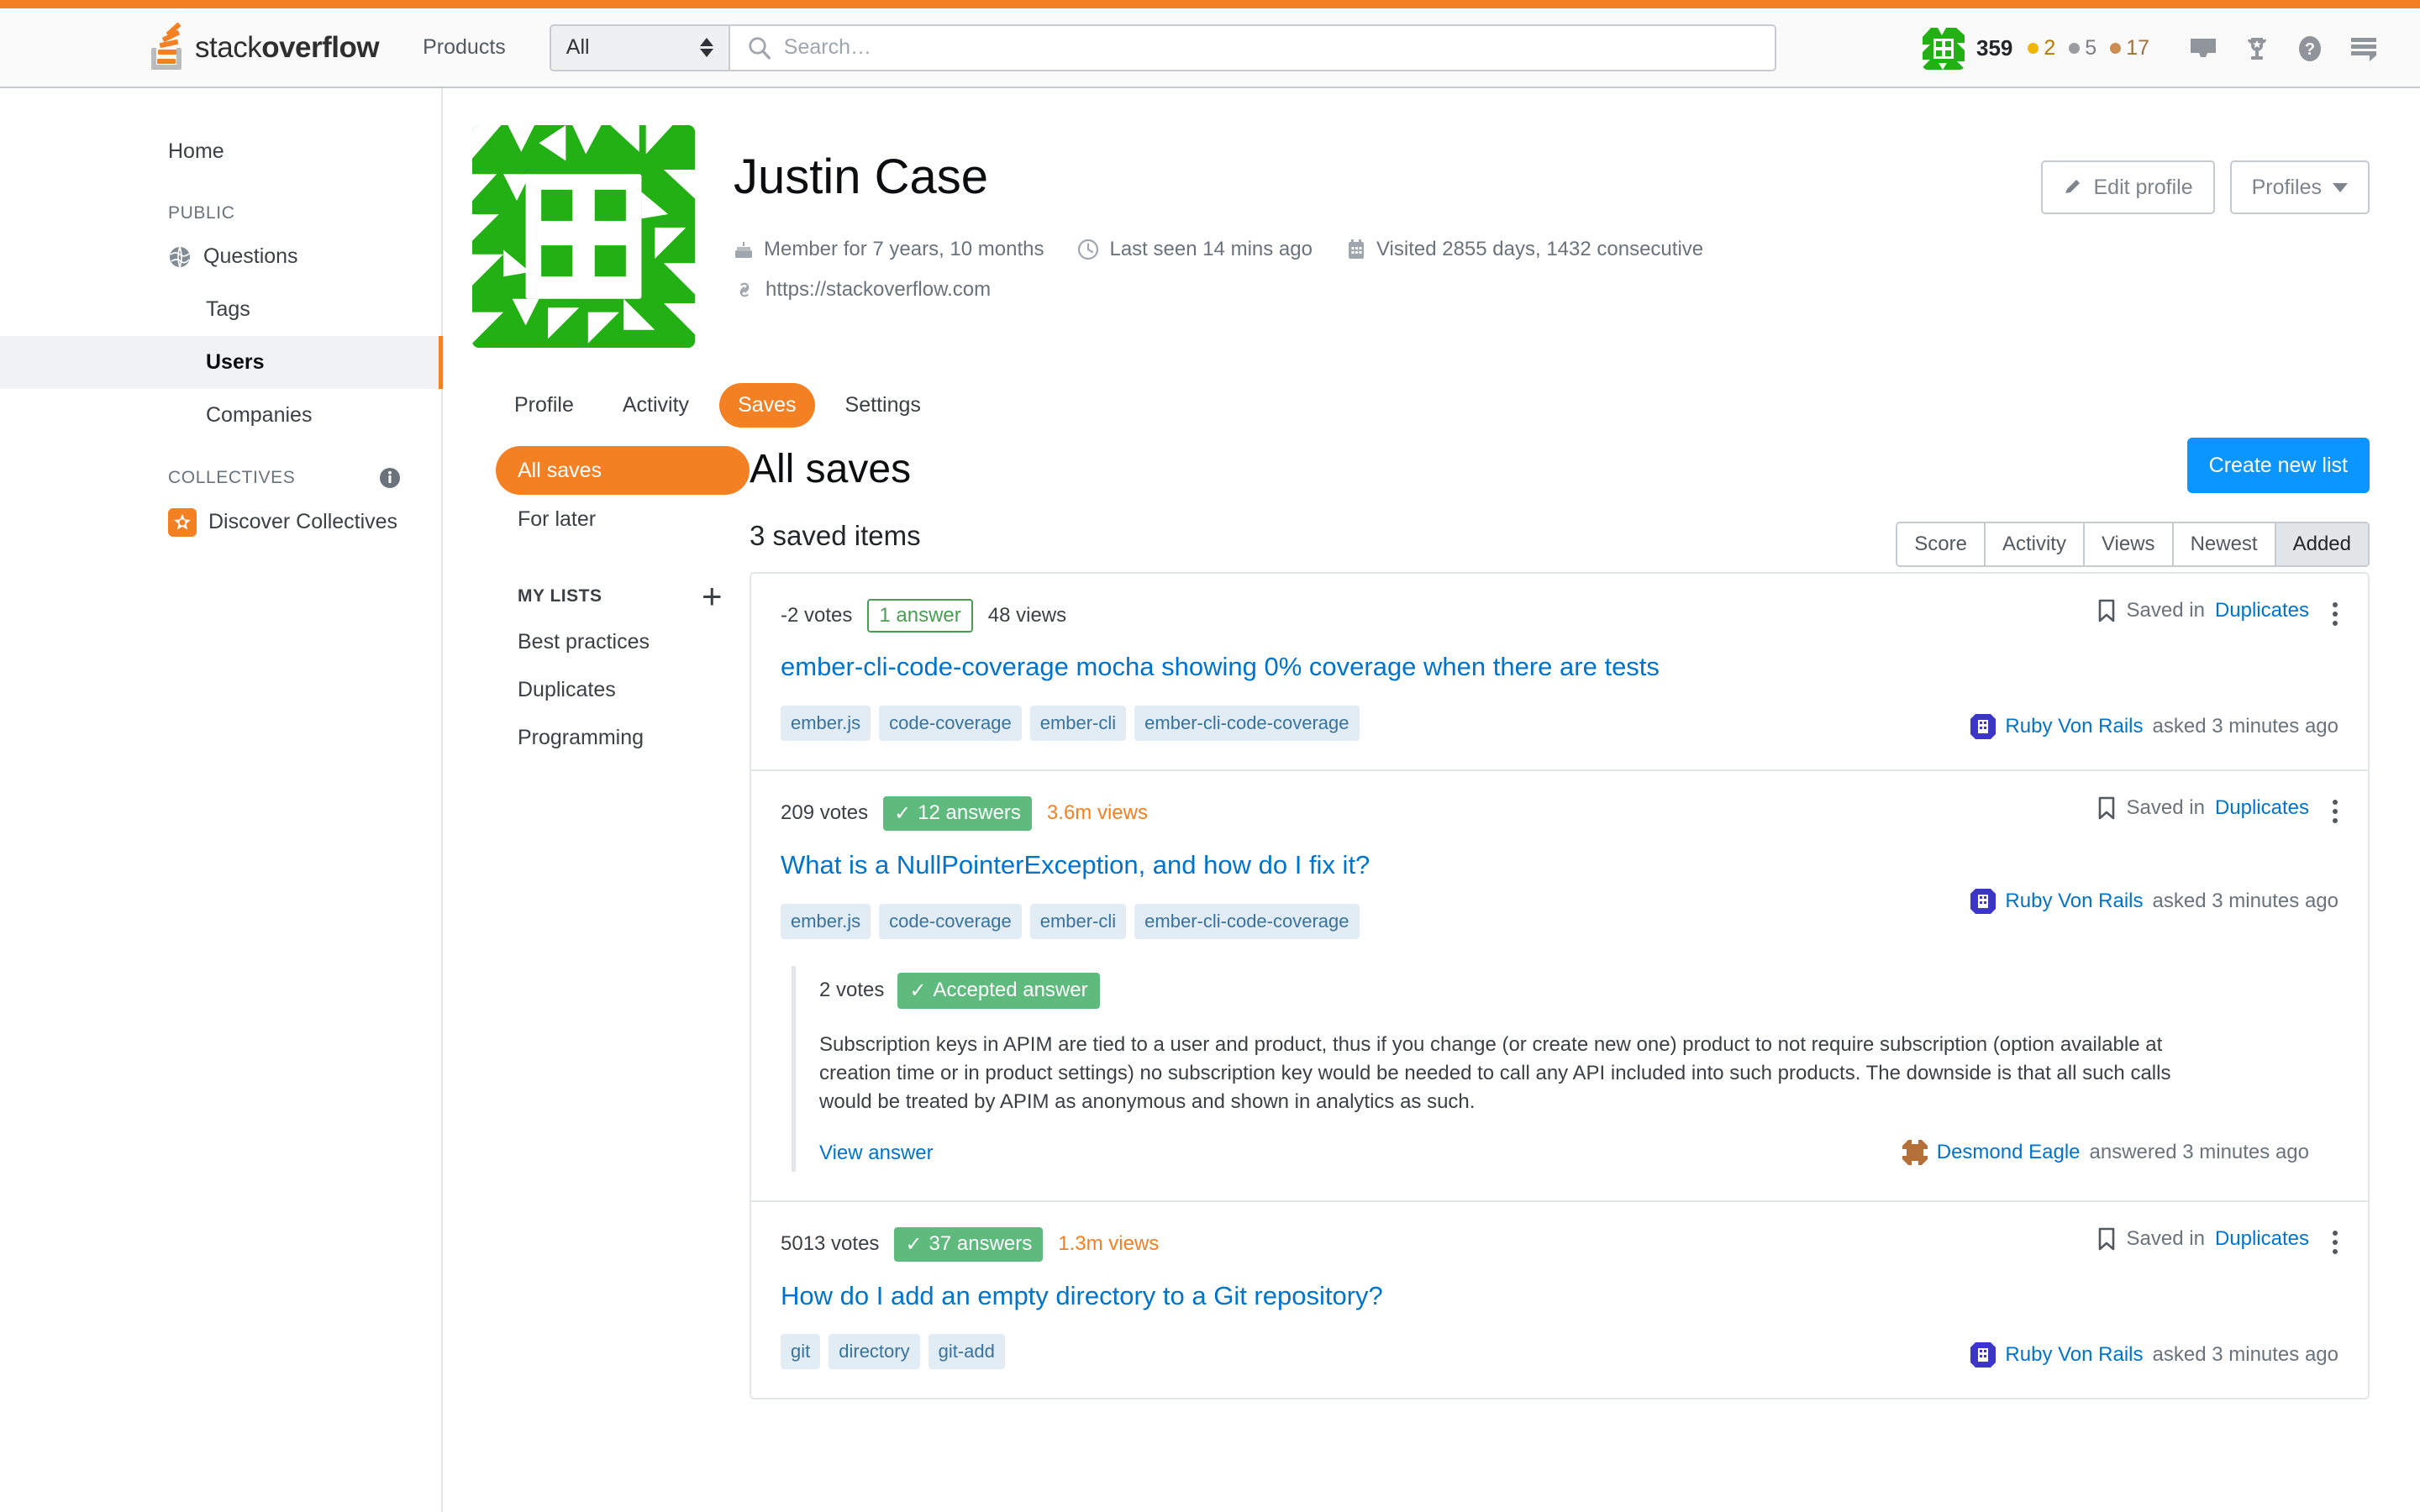 Image resolution: width=2420 pixels, height=1512 pixels. I want to click on tag: directory, so click(874, 1352).